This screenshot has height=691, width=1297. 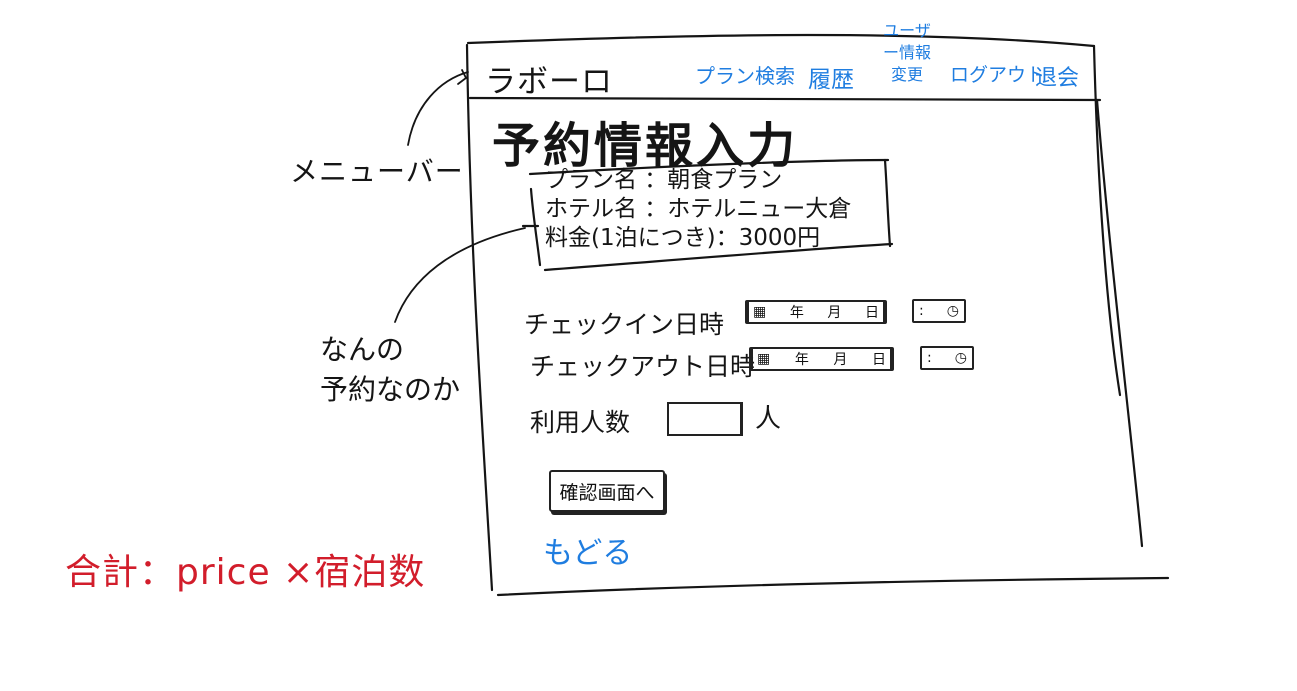 I want to click on guests-unit: 人, so click(x=768, y=419).